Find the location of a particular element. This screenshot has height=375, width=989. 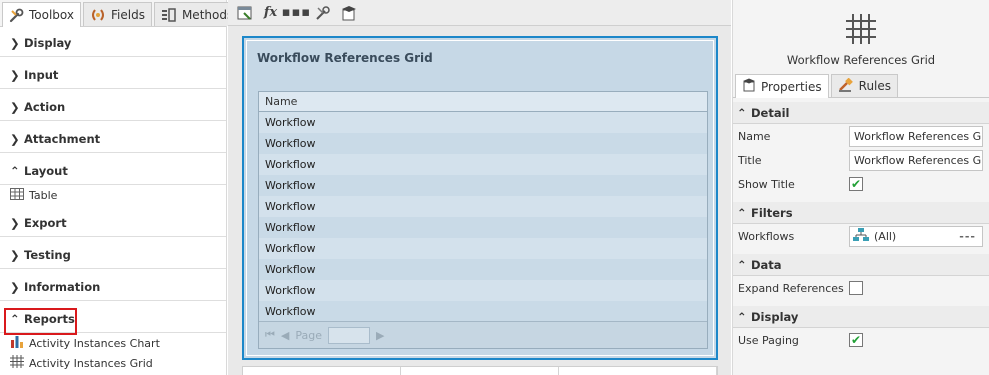

use-paging-checkbox: ✔ is located at coordinates (856, 340).